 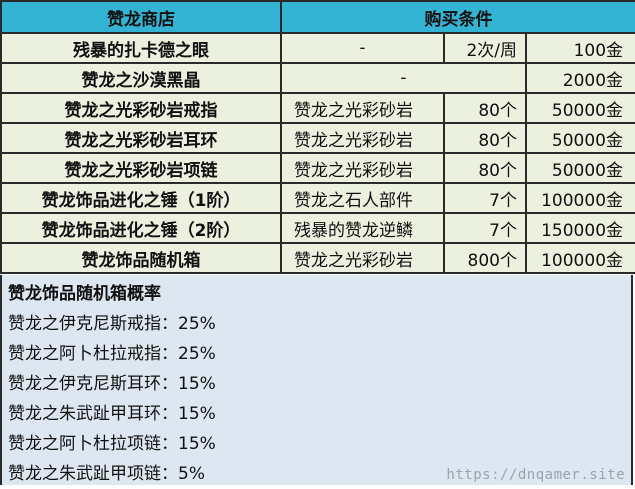 I want to click on table-row: 赞龙之光彩砂岩项链 赞龙之光彩砂岩 80个 50000金, so click(x=317, y=168).